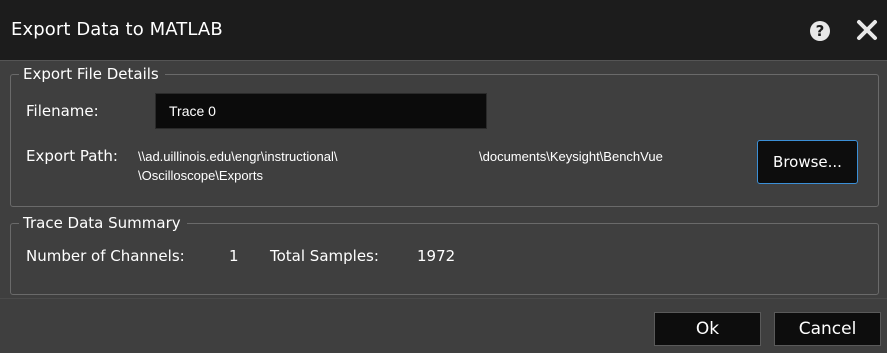 The image size is (887, 353). I want to click on filename-label: Filename:, so click(62, 111).